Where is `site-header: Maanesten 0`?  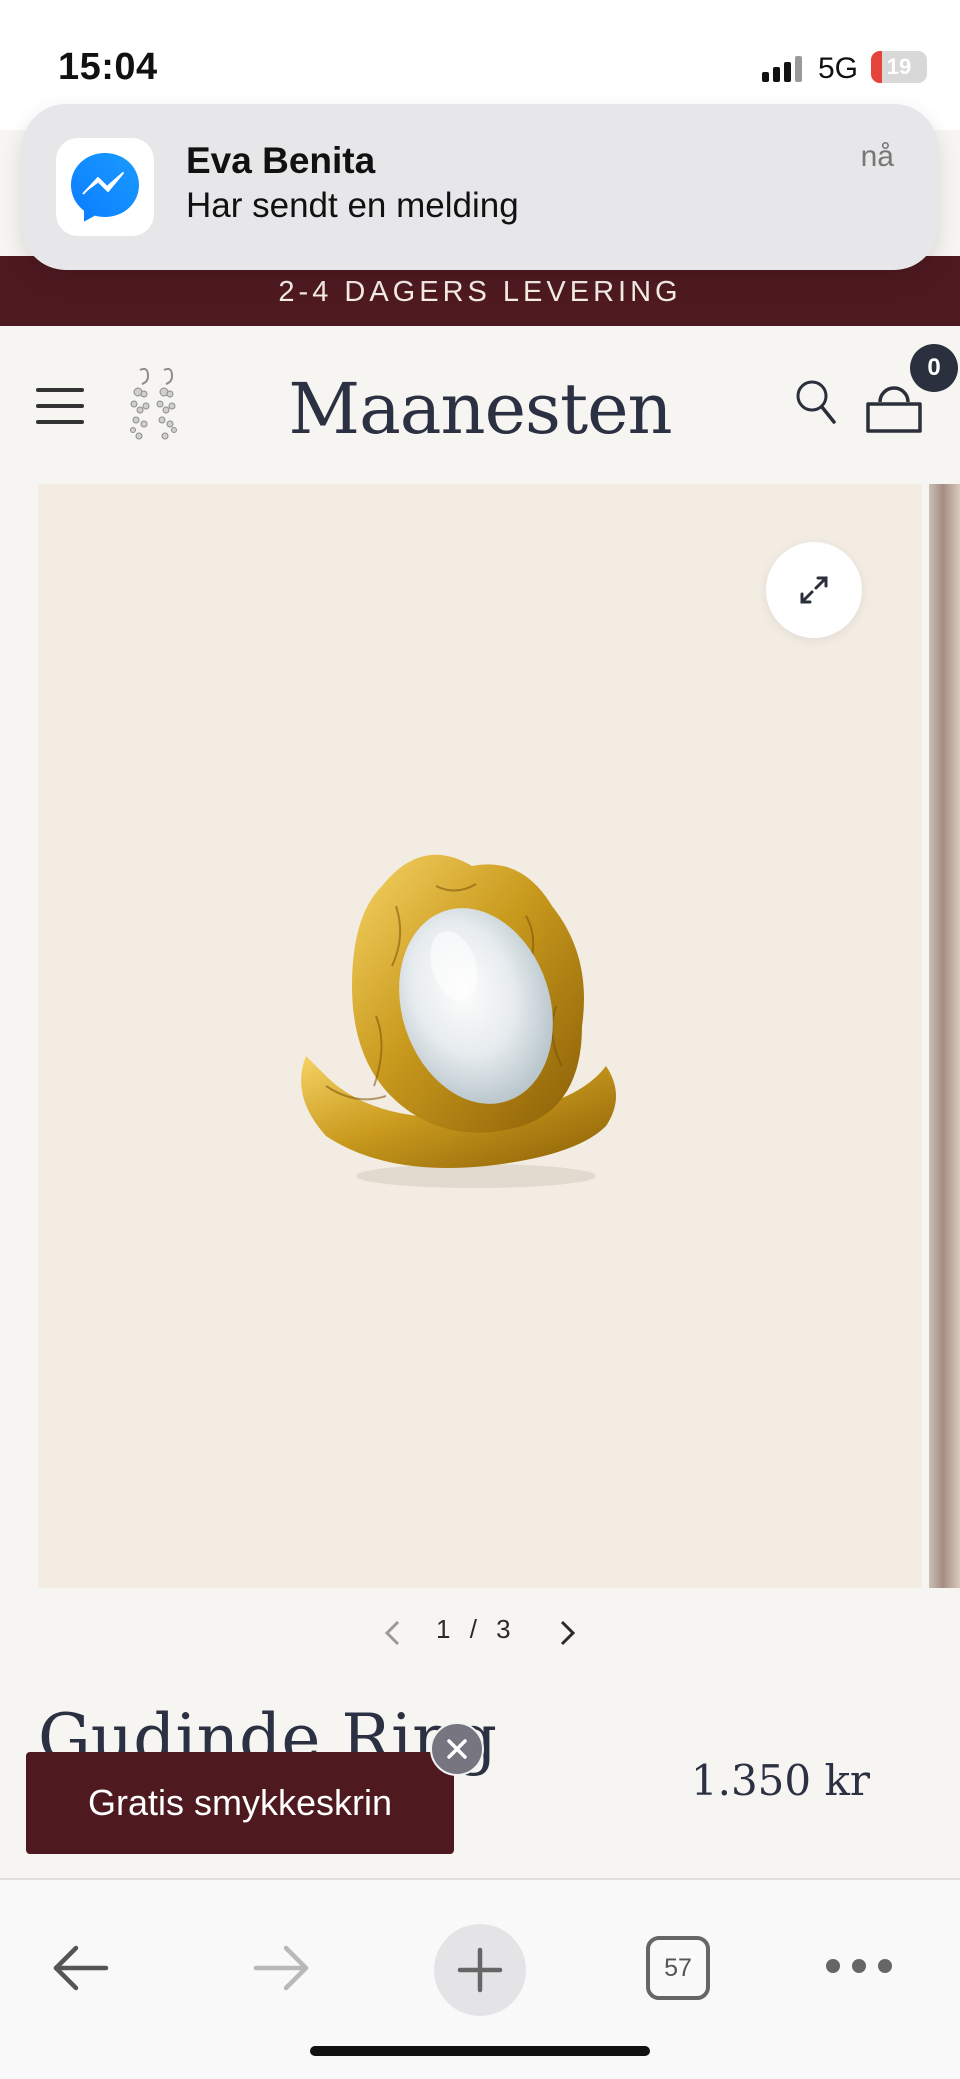 site-header: Maanesten 0 is located at coordinates (480, 405).